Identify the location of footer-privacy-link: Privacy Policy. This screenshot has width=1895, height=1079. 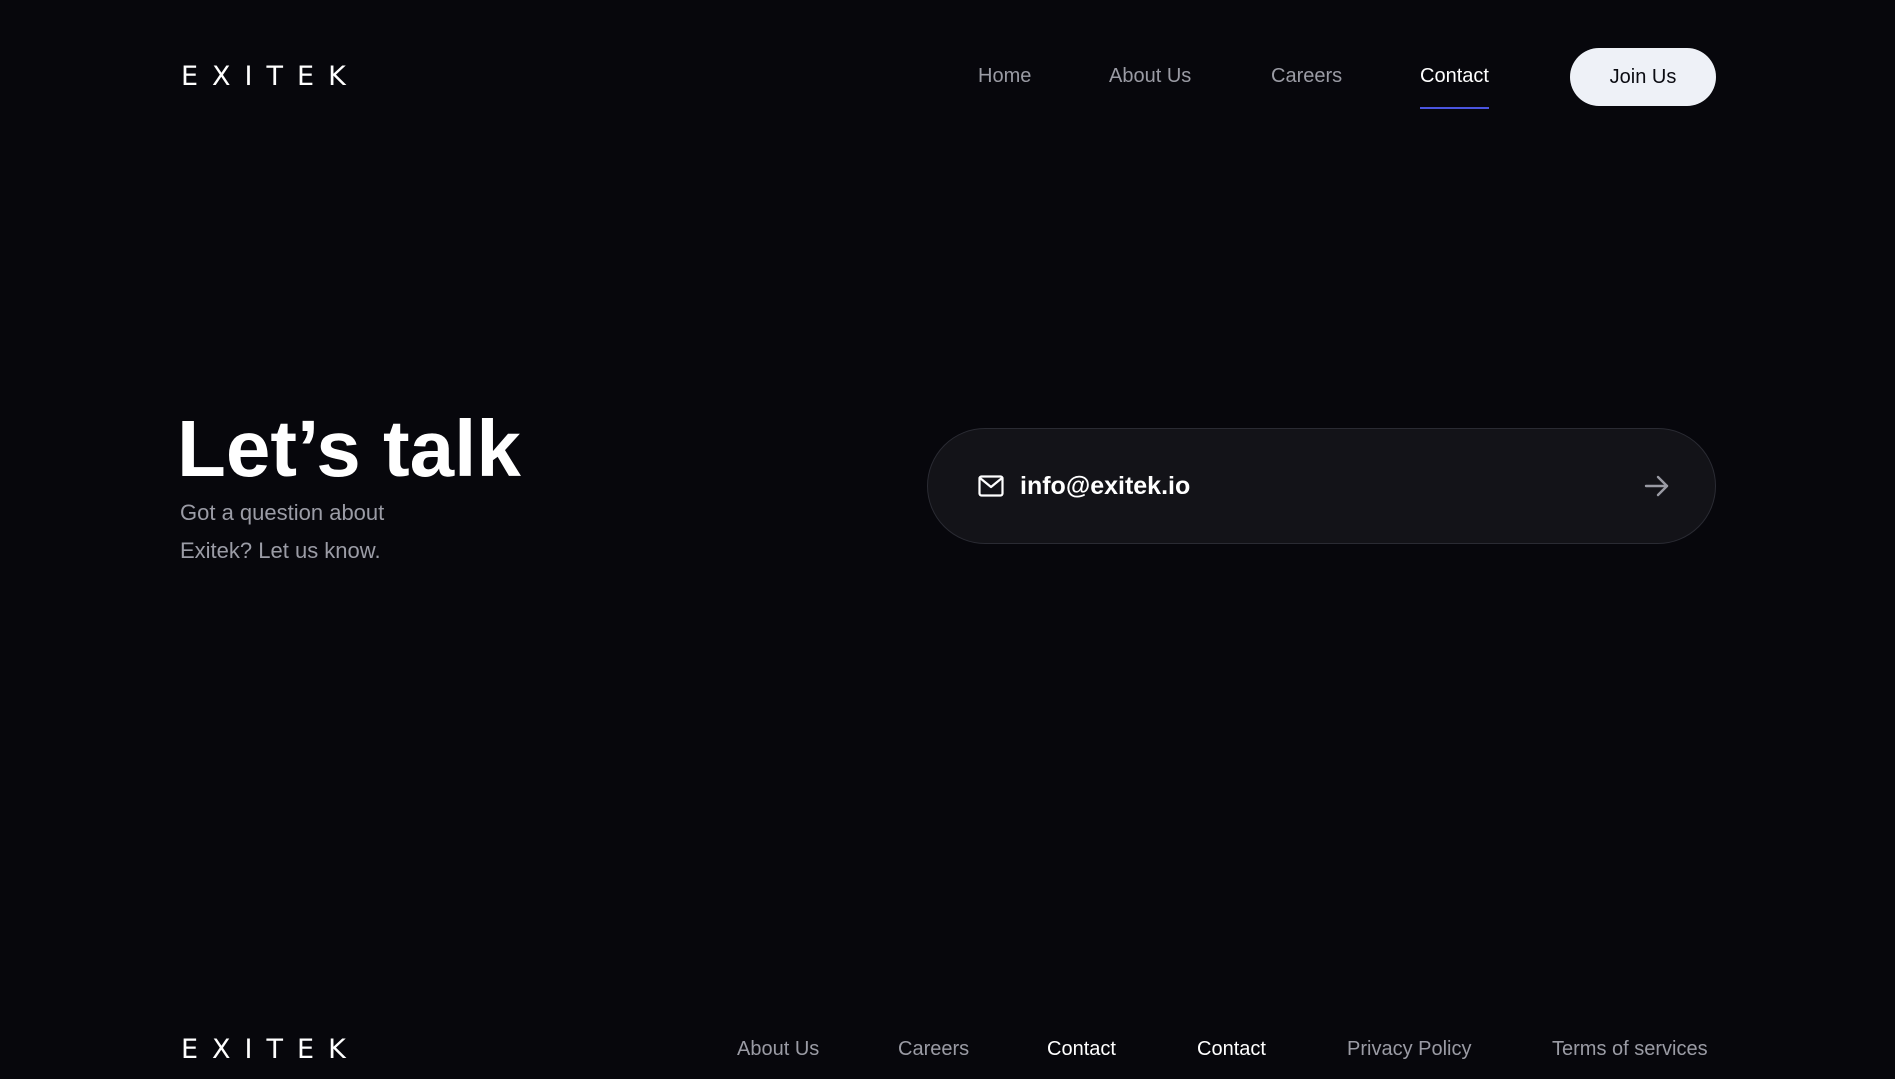
(1409, 1049).